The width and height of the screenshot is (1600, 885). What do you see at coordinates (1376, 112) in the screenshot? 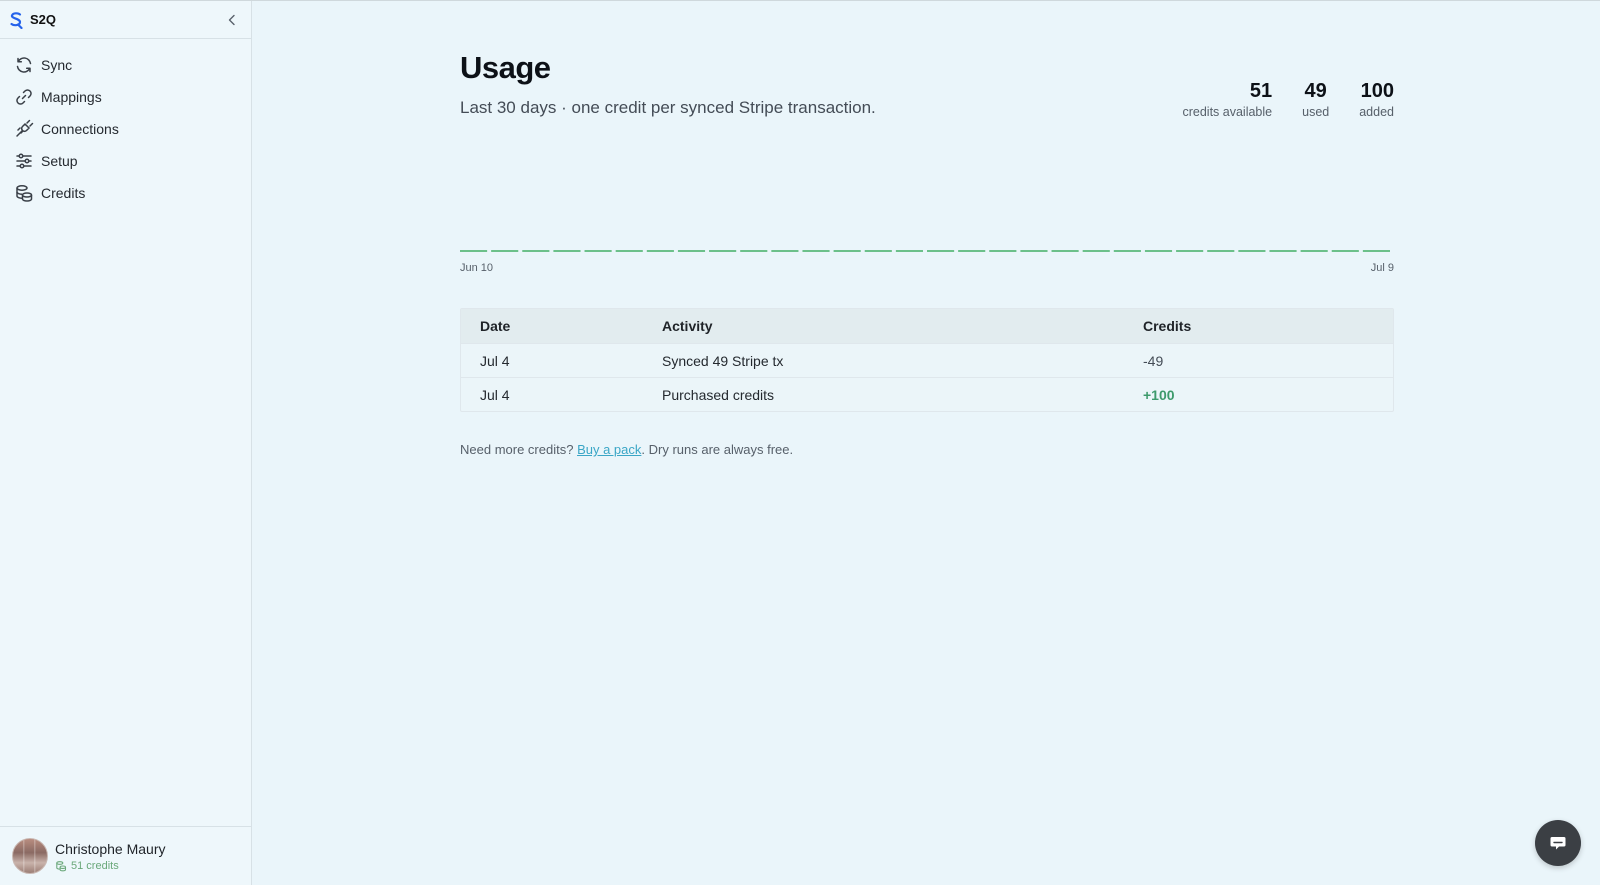
I see `stat-label: added` at bounding box center [1376, 112].